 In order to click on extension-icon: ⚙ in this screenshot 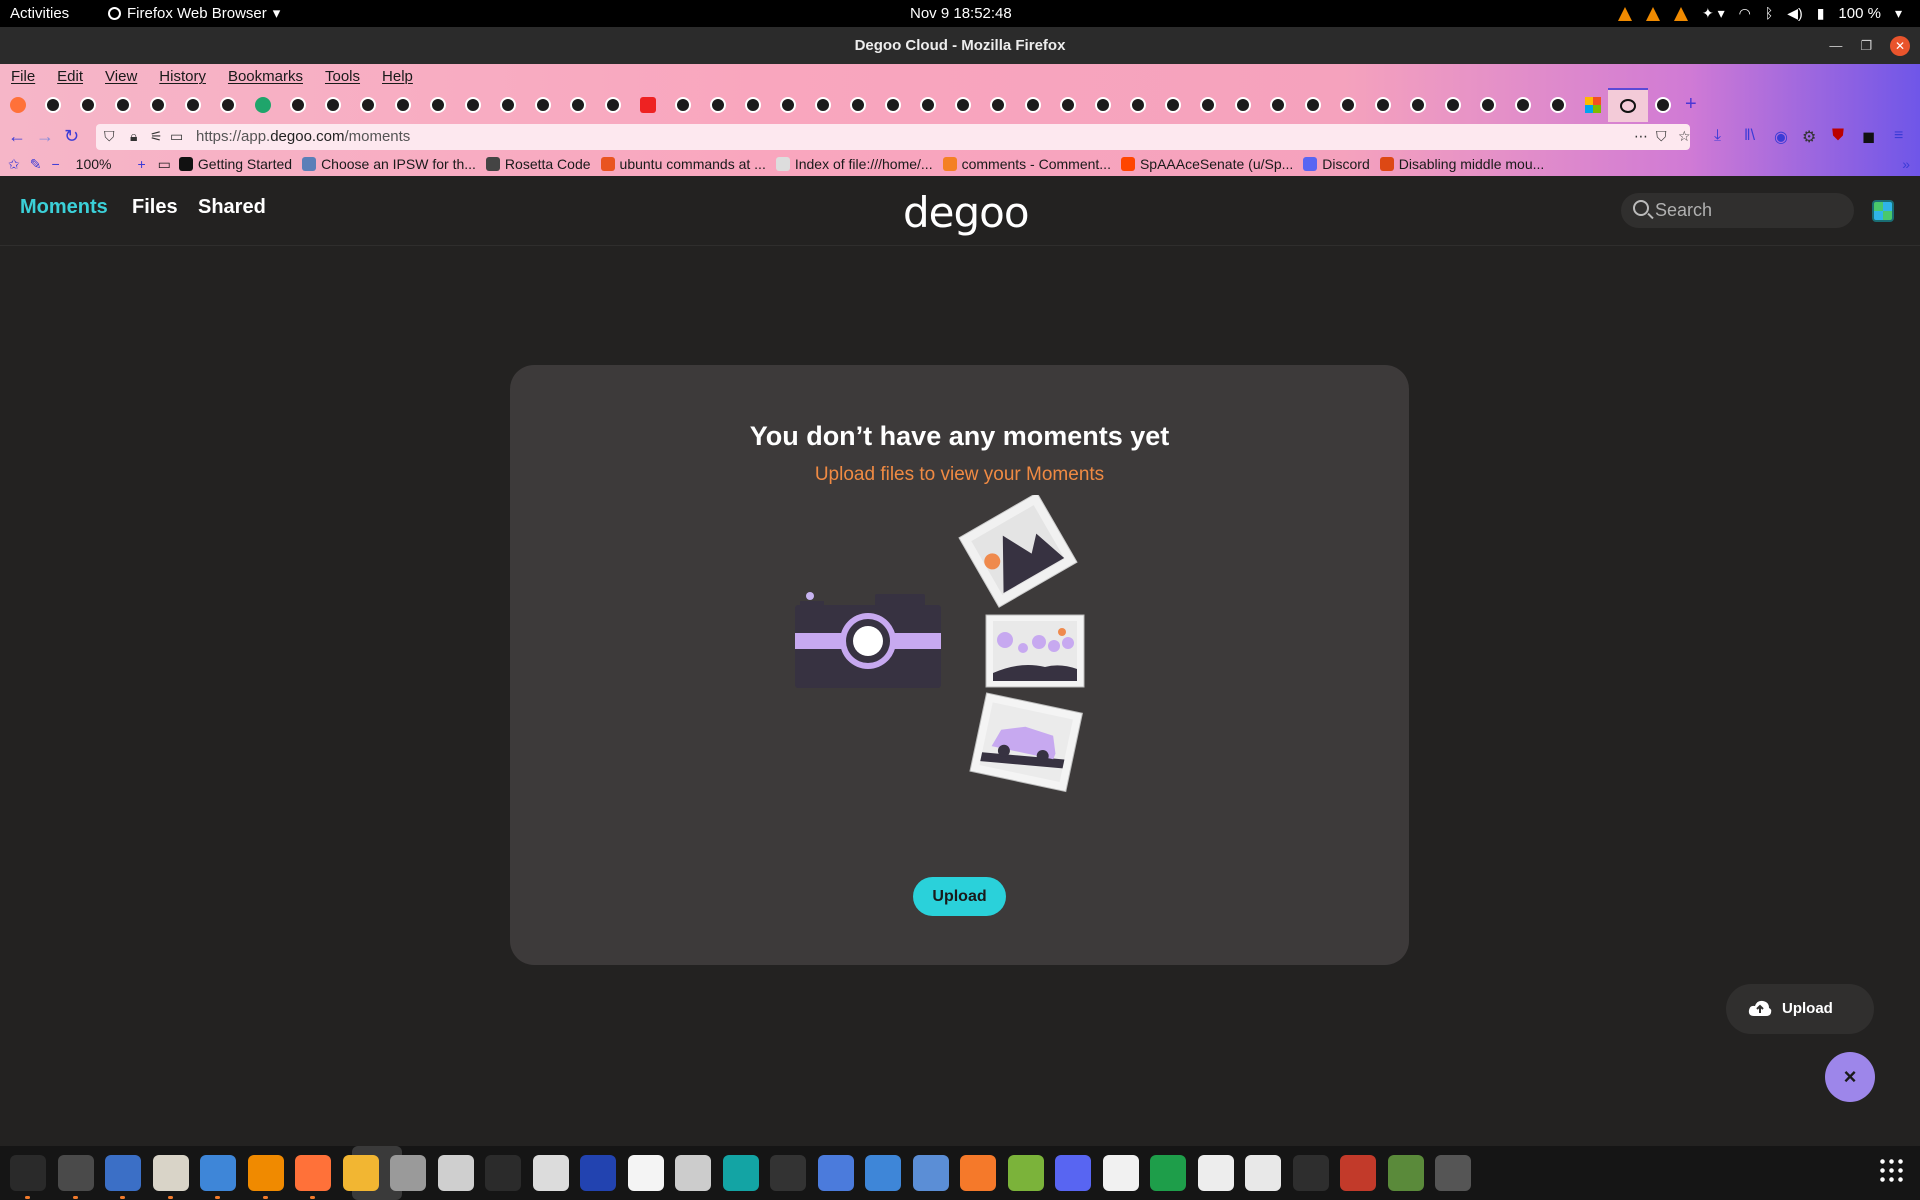, I will do `click(1809, 137)`.